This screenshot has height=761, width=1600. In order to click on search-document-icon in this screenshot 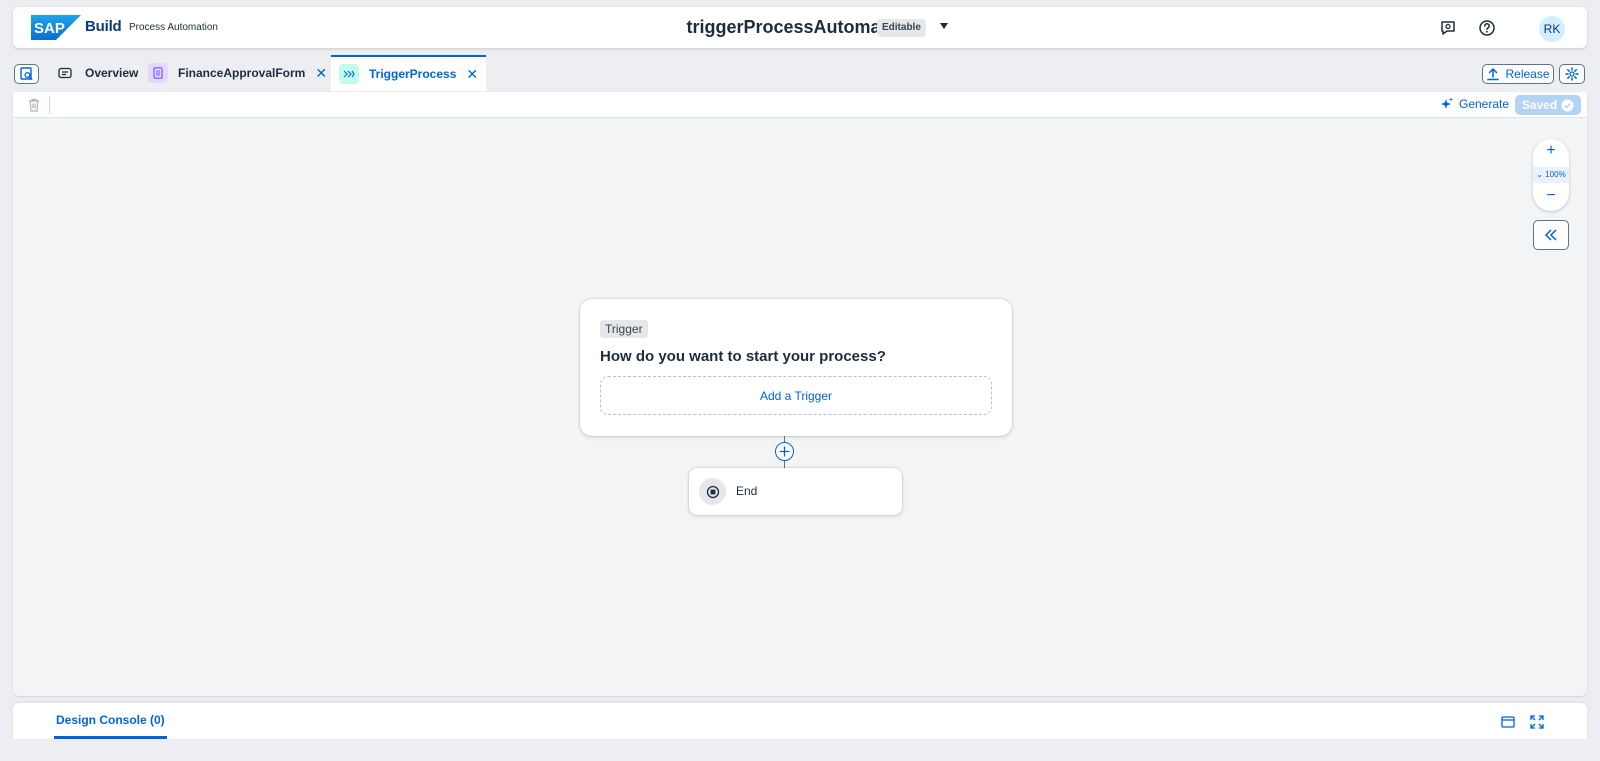, I will do `click(26, 74)`.